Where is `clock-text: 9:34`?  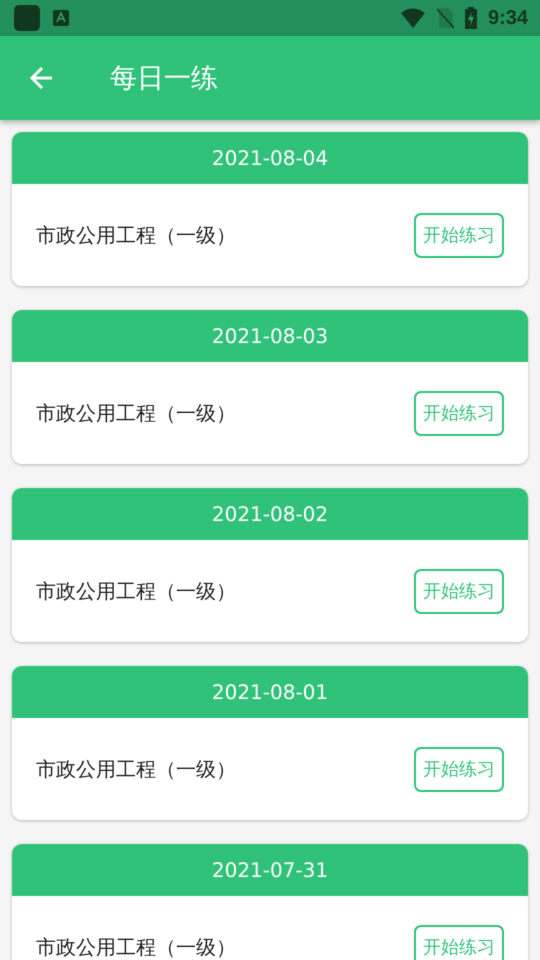 clock-text: 9:34 is located at coordinates (508, 18).